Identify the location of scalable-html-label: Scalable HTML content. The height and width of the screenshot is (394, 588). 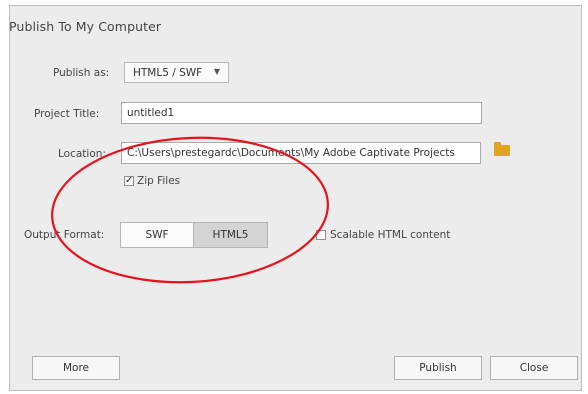
(390, 235).